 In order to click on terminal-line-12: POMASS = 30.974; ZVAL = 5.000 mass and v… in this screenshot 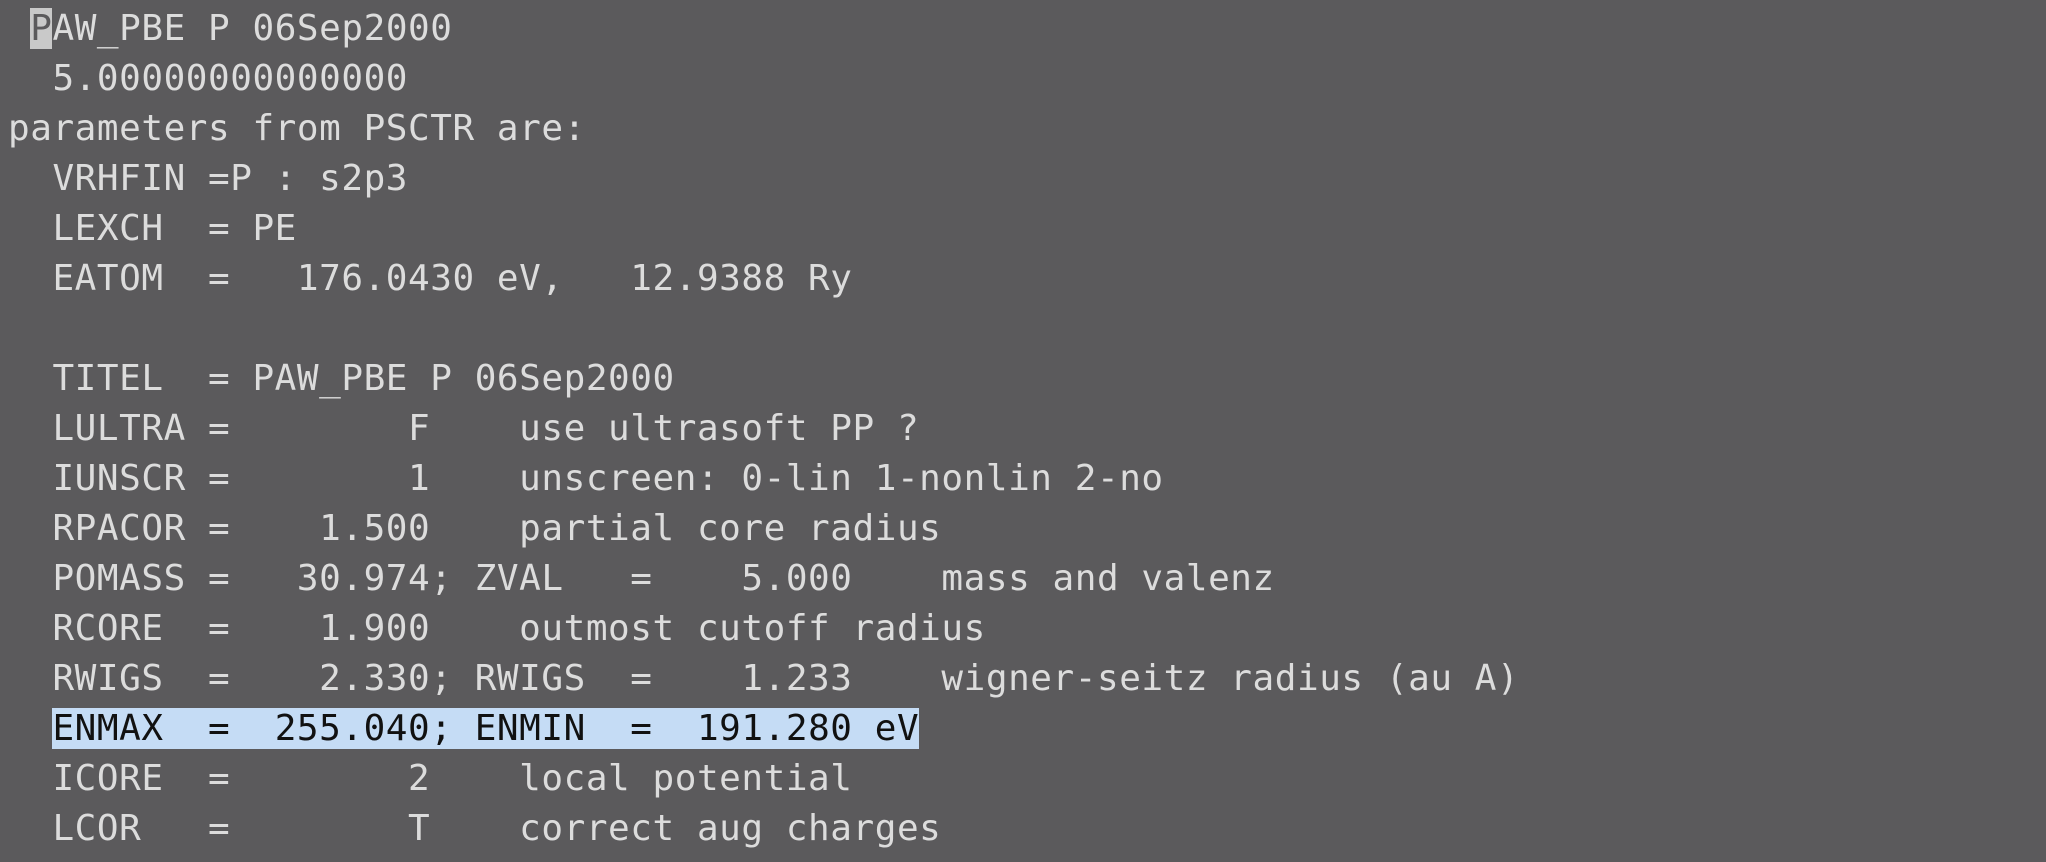, I will do `click(641, 578)`.